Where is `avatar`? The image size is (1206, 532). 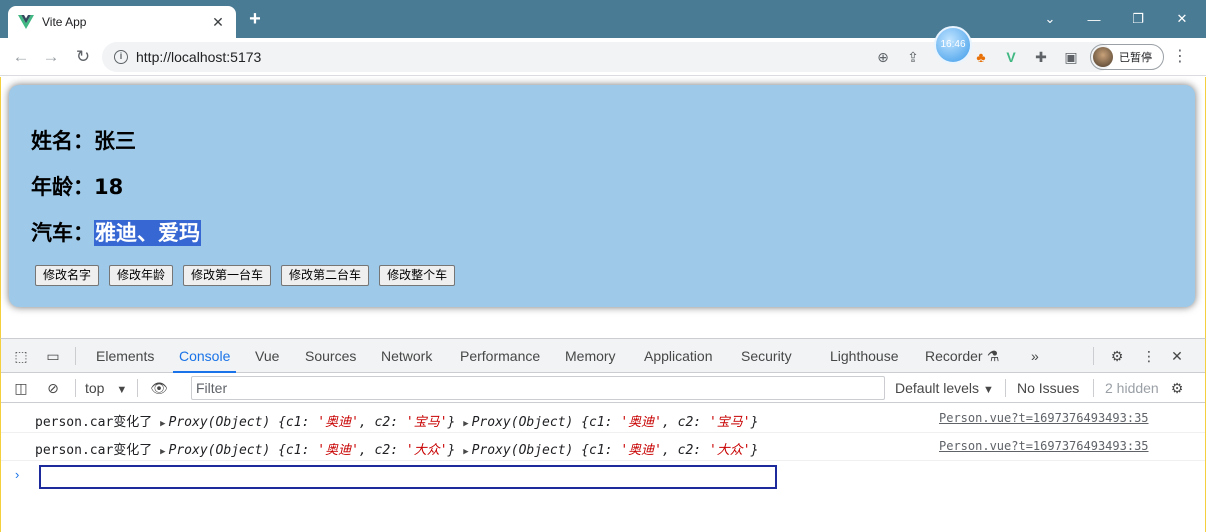 avatar is located at coordinates (1103, 57).